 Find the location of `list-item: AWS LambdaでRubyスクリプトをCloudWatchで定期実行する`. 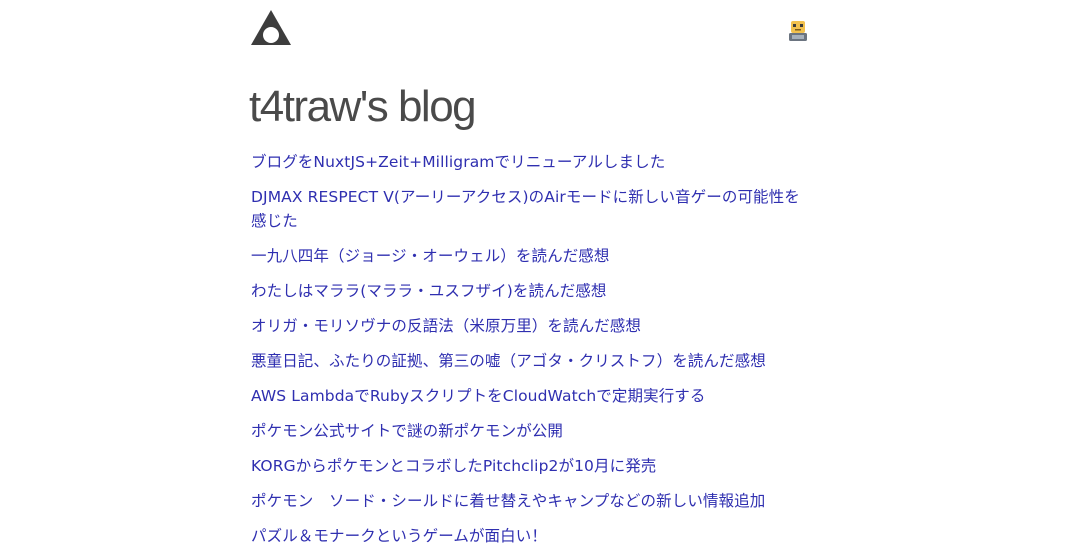

list-item: AWS LambdaでRubyスクリプトをCloudWatchで定期実行する is located at coordinates (531, 396).